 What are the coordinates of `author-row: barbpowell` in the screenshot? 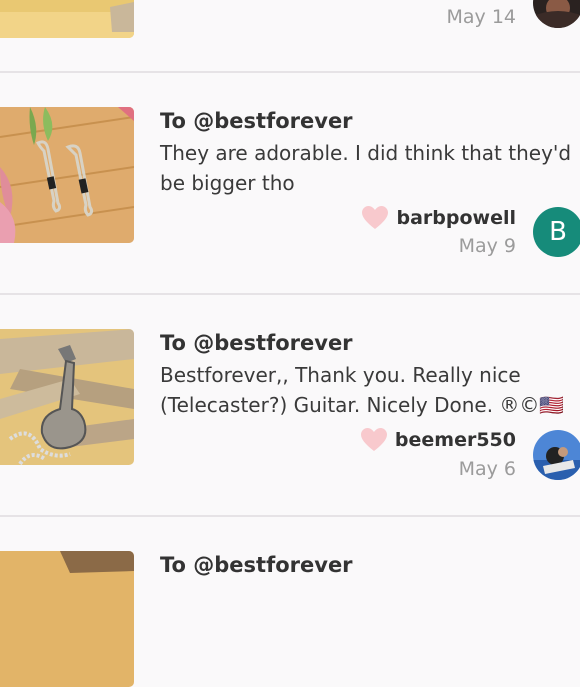 It's located at (439, 218).